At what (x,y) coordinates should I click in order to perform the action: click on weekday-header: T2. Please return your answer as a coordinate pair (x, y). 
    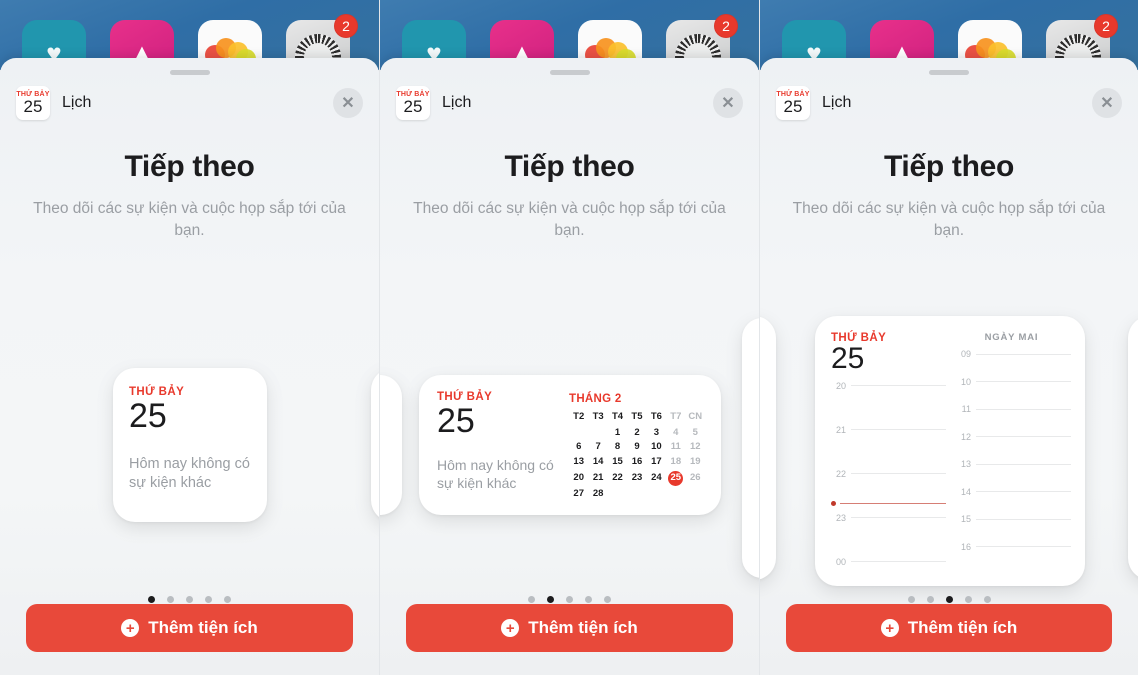
    Looking at the image, I should click on (579, 417).